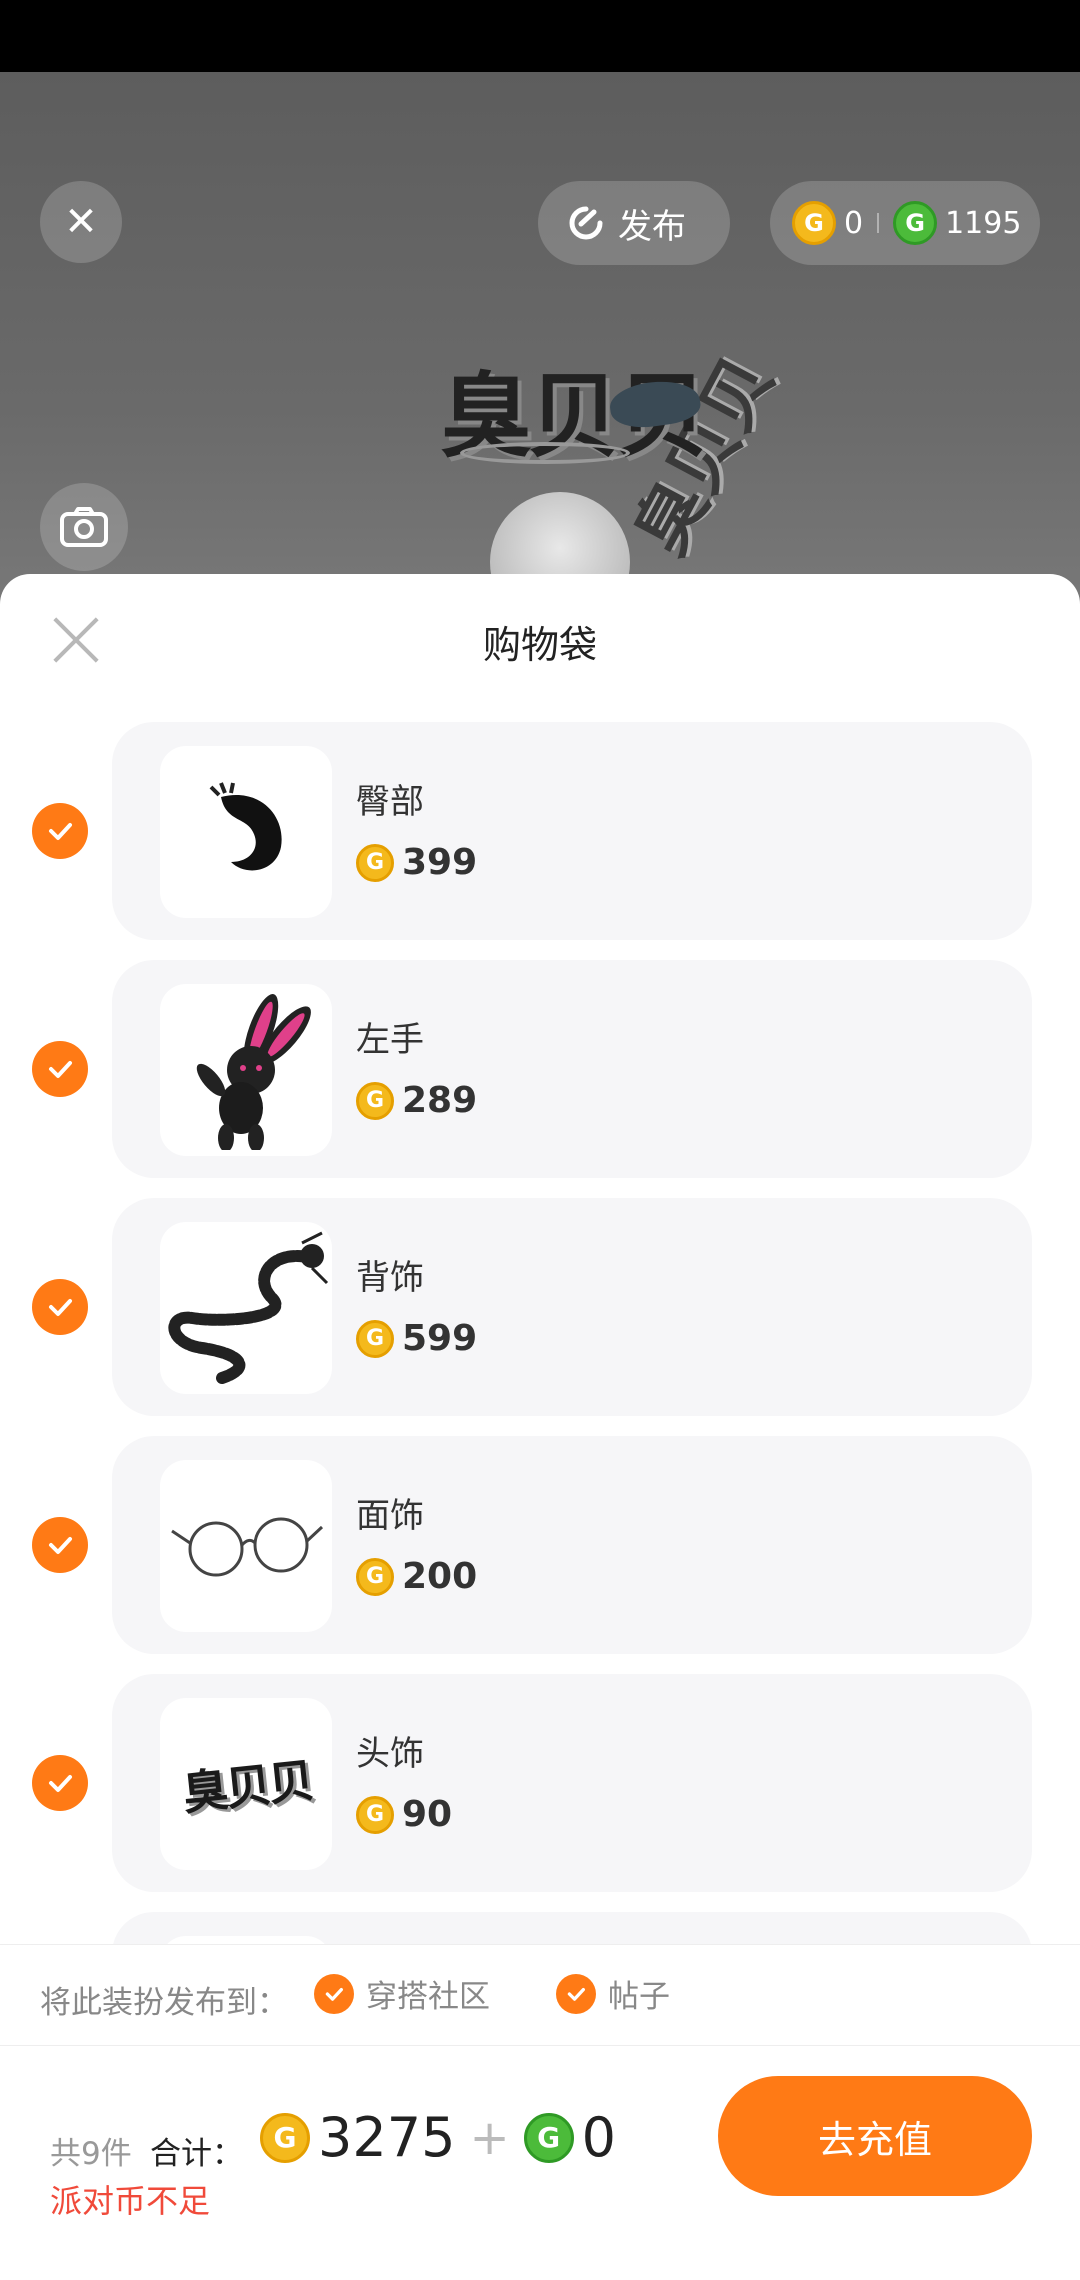 The height and width of the screenshot is (2280, 1080). Describe the element at coordinates (390, 1278) in the screenshot. I see `item-name: 背饰` at that location.